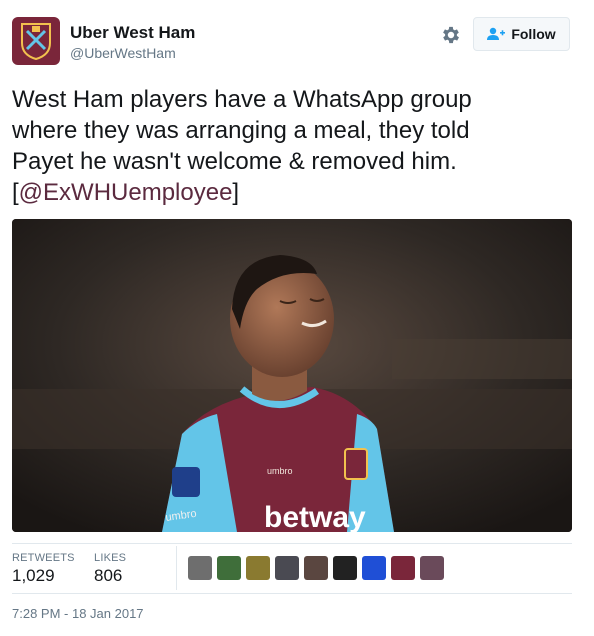  I want to click on likes-count: 806, so click(108, 576).